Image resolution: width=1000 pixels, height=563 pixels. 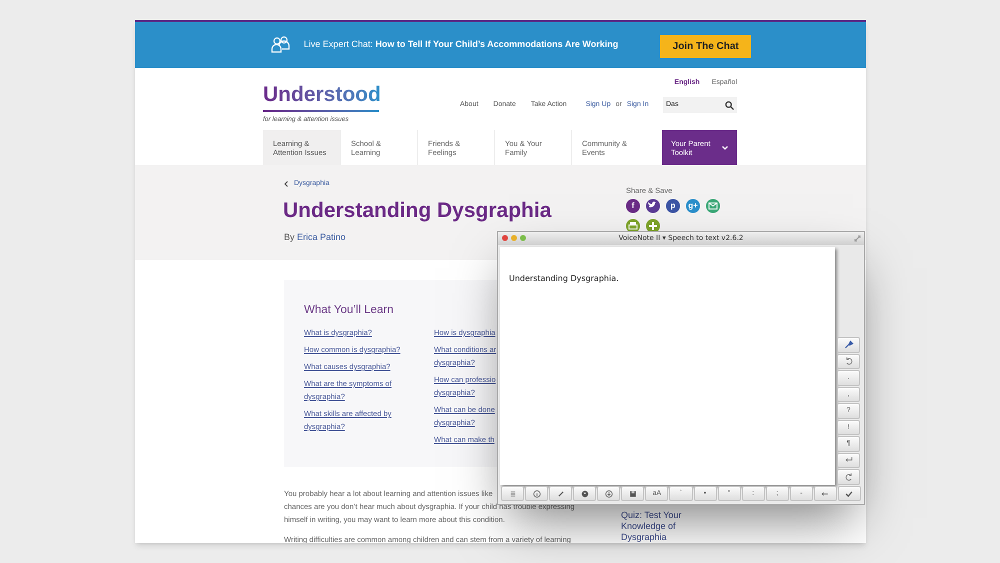 I want to click on chevron-left-icon, so click(x=286, y=184).